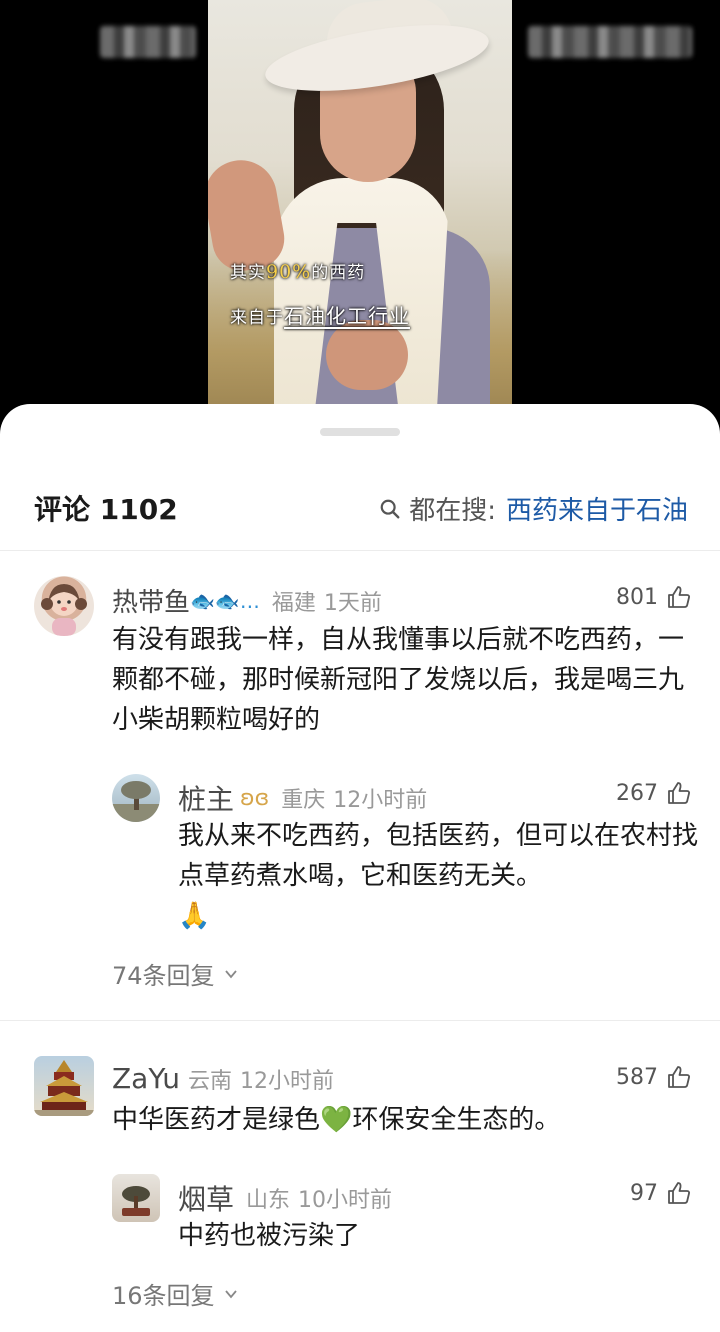 This screenshot has height=1332, width=720. I want to click on reply-timestamp: 12小时前, so click(380, 800).